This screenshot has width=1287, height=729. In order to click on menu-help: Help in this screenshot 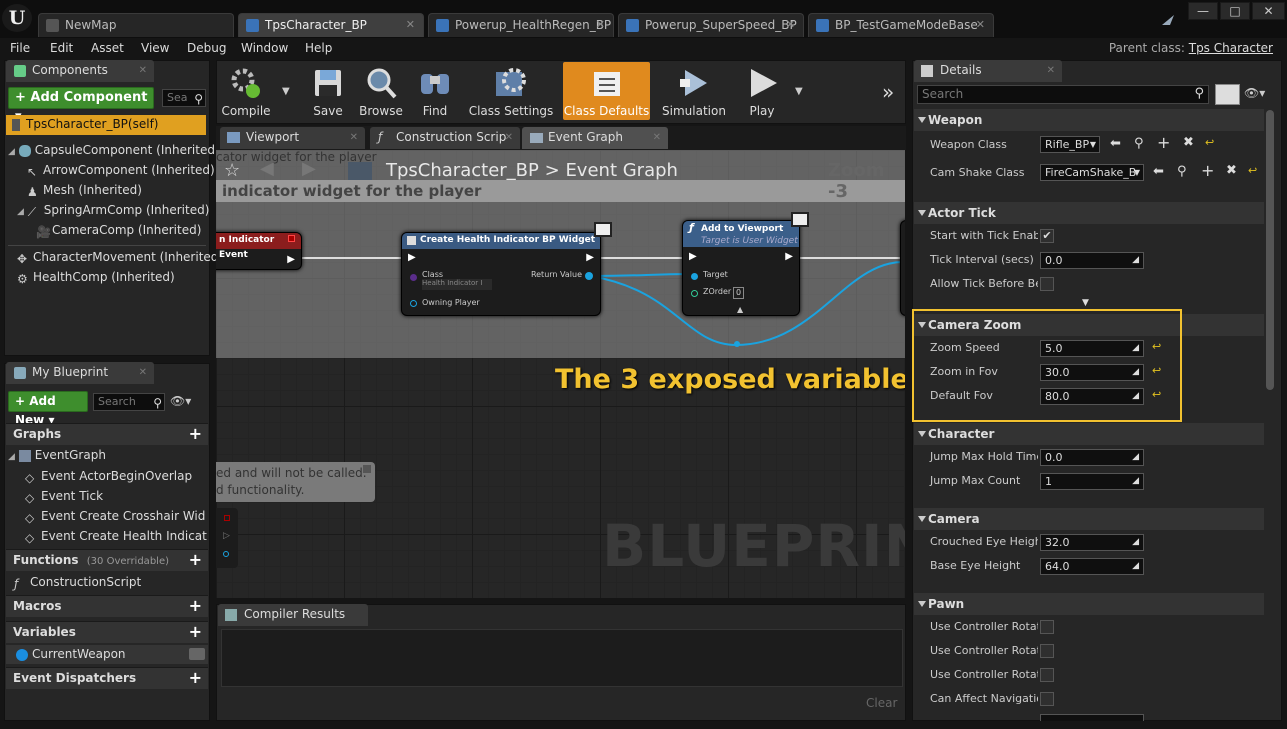, I will do `click(318, 48)`.